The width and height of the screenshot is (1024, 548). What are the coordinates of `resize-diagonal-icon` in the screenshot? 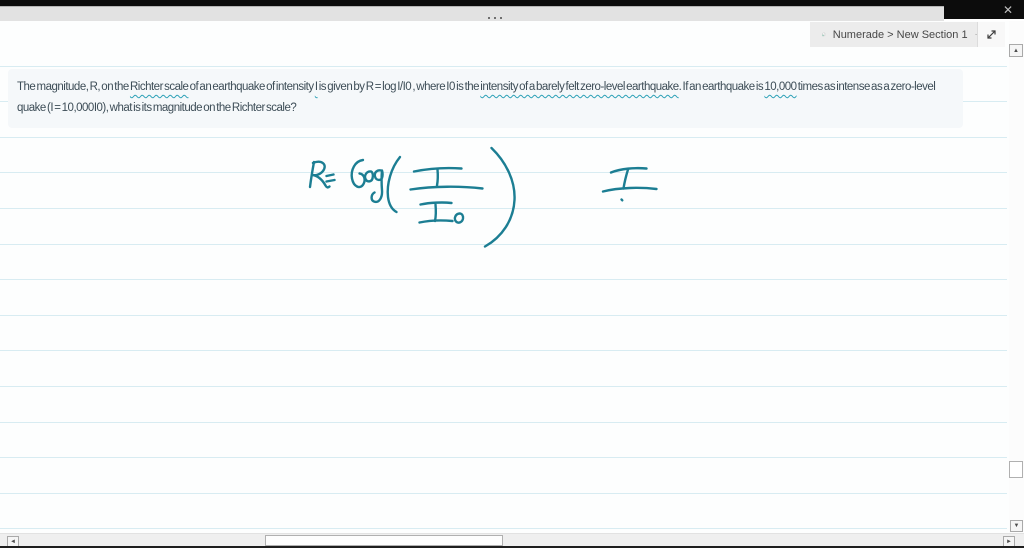 It's located at (991, 34).